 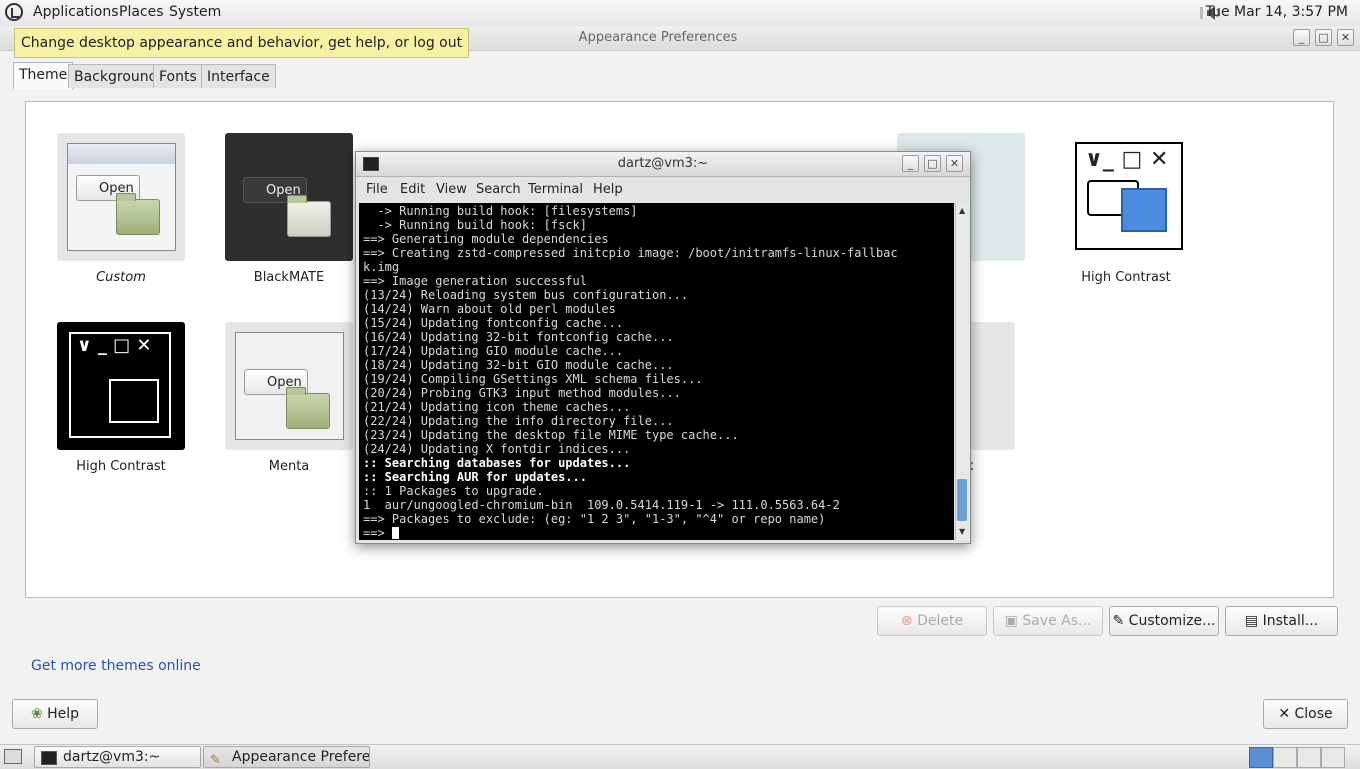 I want to click on clock: Tue Mar 14, 3:57 PM, so click(x=1277, y=12).